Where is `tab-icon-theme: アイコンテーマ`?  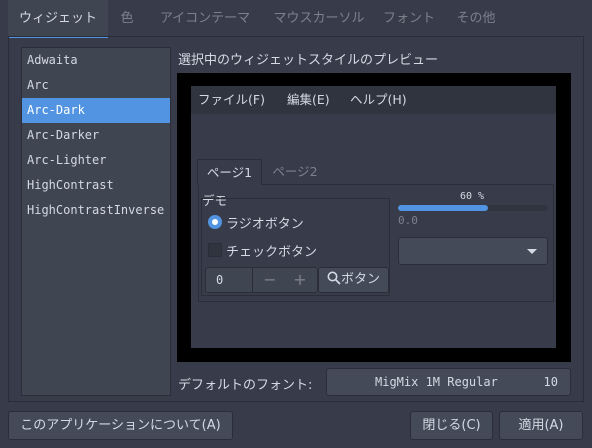
tab-icon-theme: アイコンテーマ is located at coordinates (205, 19).